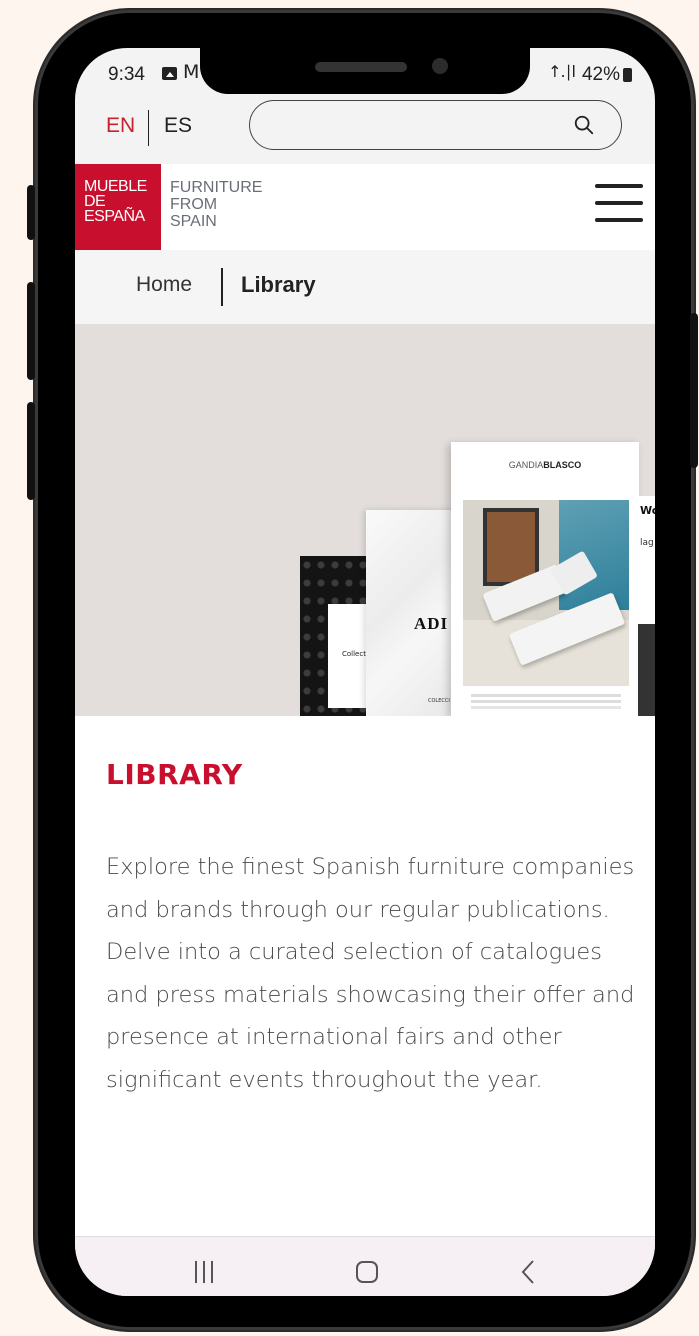 Image resolution: width=699 pixels, height=1336 pixels. I want to click on camera-notch, so click(365, 71).